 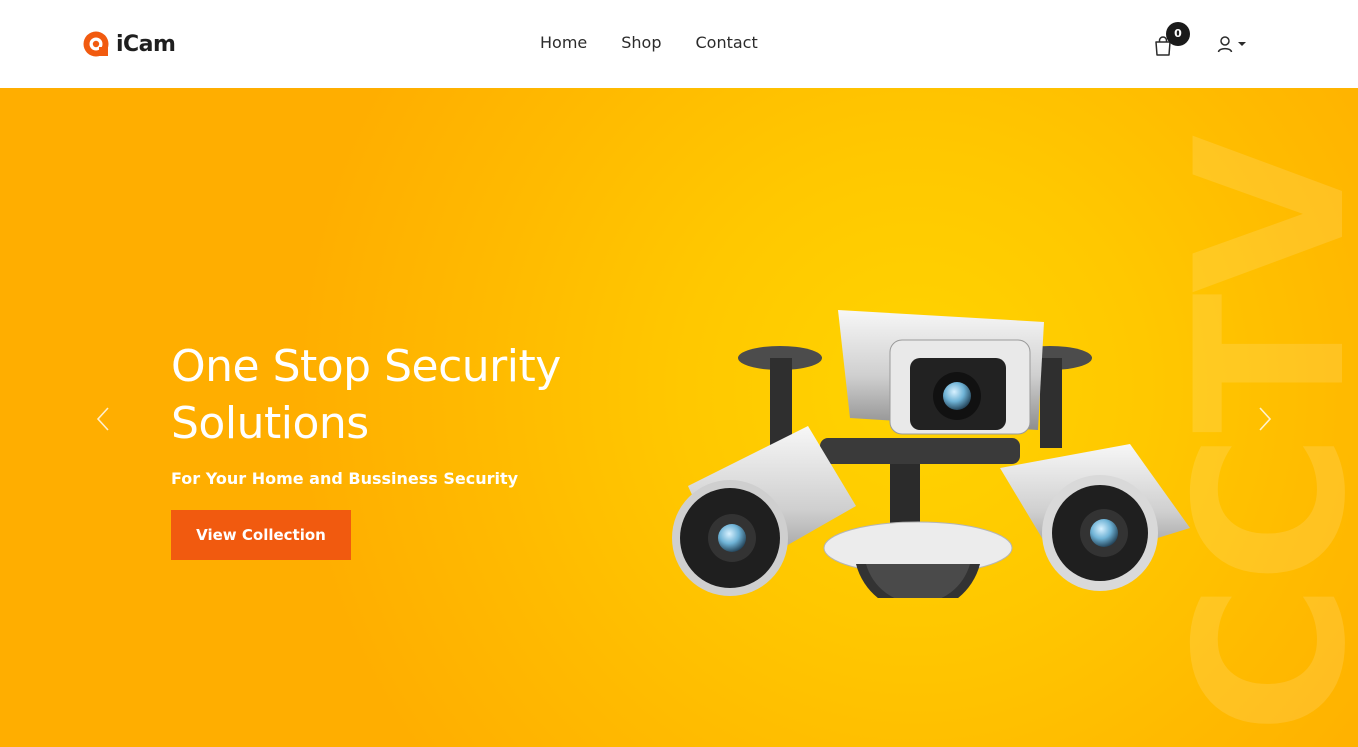 I want to click on cart-button: 0, so click(x=1171, y=41).